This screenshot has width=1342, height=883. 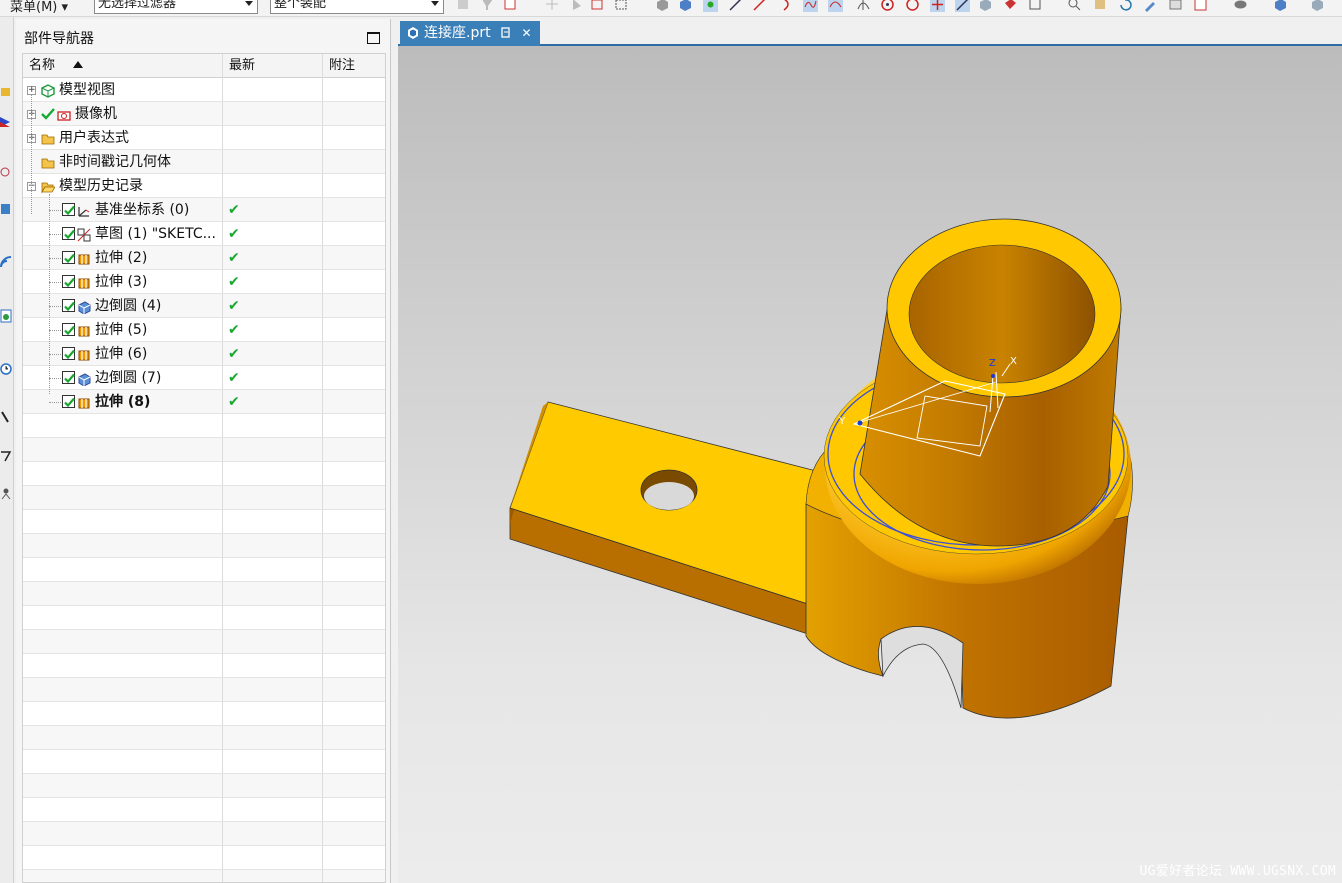 What do you see at coordinates (273, 66) in the screenshot?
I see `column-header-latest: 最新` at bounding box center [273, 66].